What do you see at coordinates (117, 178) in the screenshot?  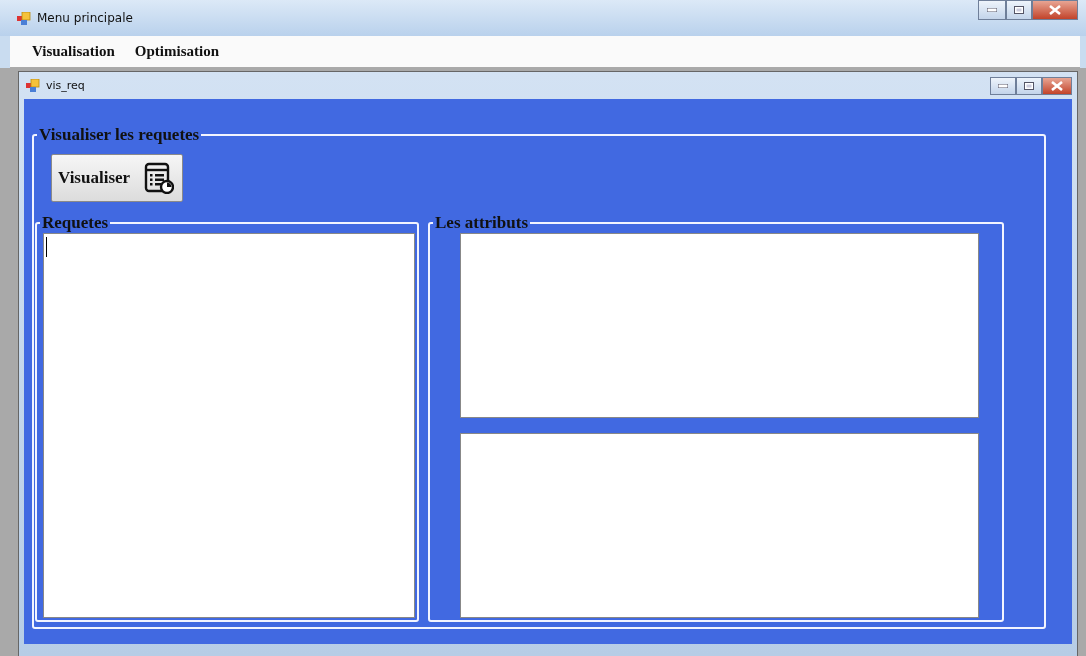 I see `visualiser-button: Visualiser` at bounding box center [117, 178].